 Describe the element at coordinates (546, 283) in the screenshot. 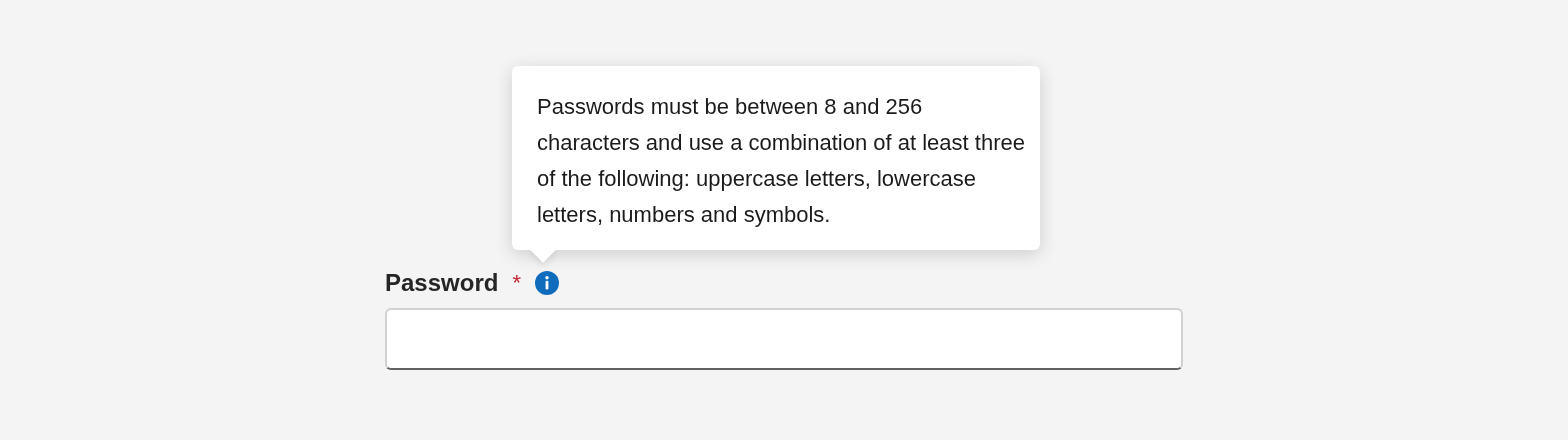

I see `info-icon` at that location.